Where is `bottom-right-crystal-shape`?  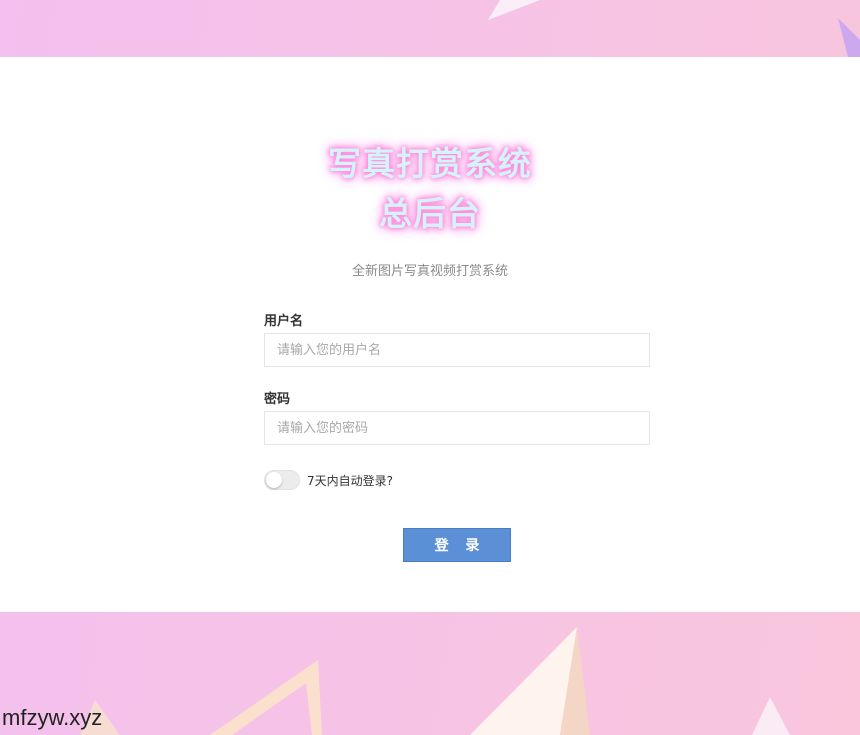
bottom-right-crystal-shape is located at coordinates (771, 716).